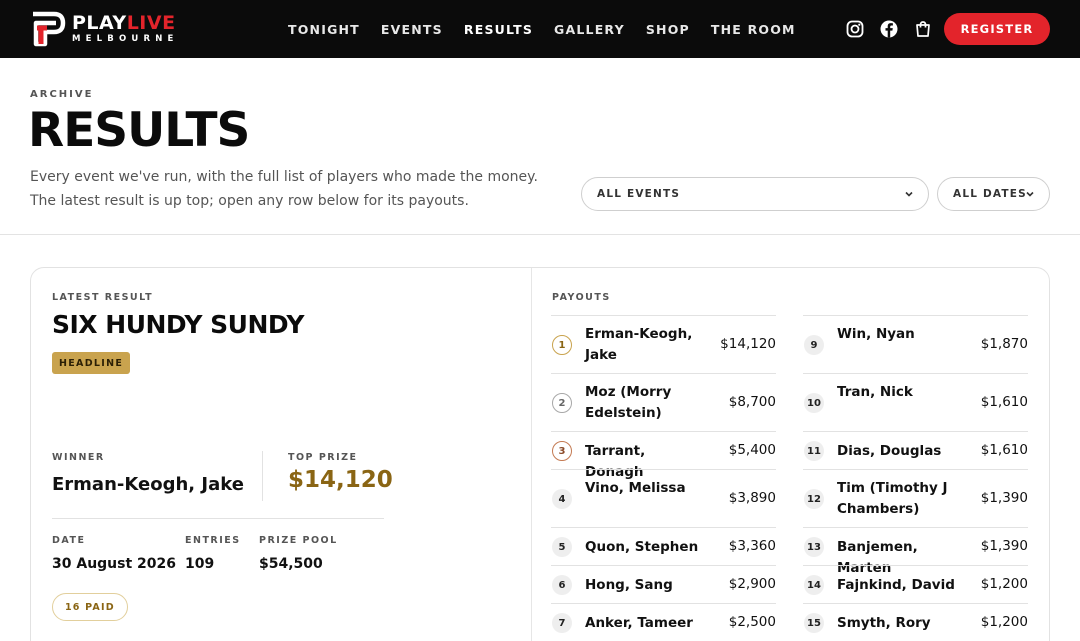 The width and height of the screenshot is (1080, 641). I want to click on logo-wordmark: PLAYLIVE MELBOURNE, so click(125, 29).